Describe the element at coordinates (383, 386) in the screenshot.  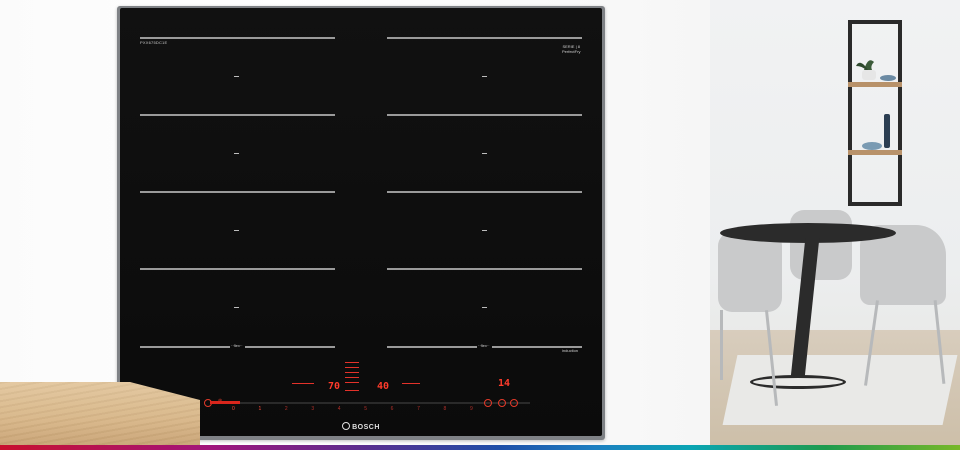
I see `power-level-display-mid: 40` at that location.